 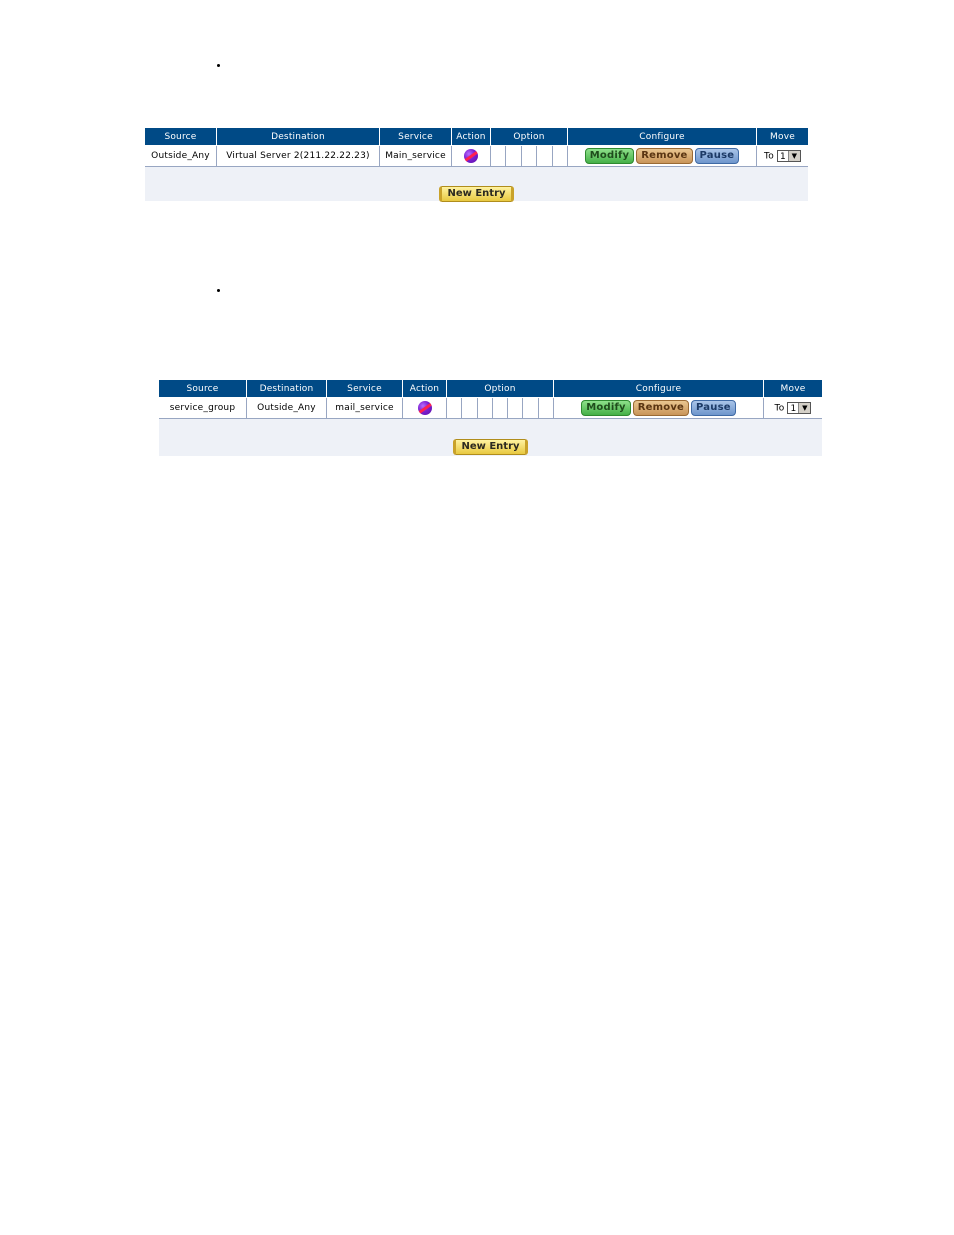 What do you see at coordinates (364, 408) in the screenshot?
I see `cell-service: mail_service` at bounding box center [364, 408].